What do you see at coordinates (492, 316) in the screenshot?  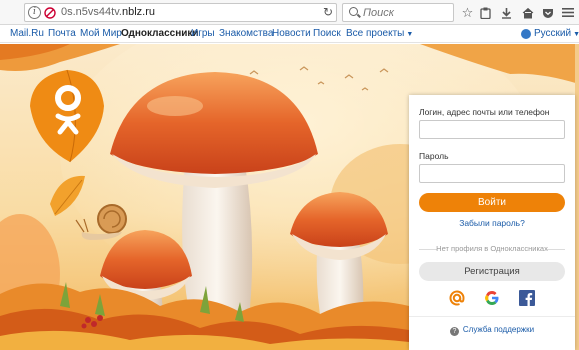 I see `divider` at bounding box center [492, 316].